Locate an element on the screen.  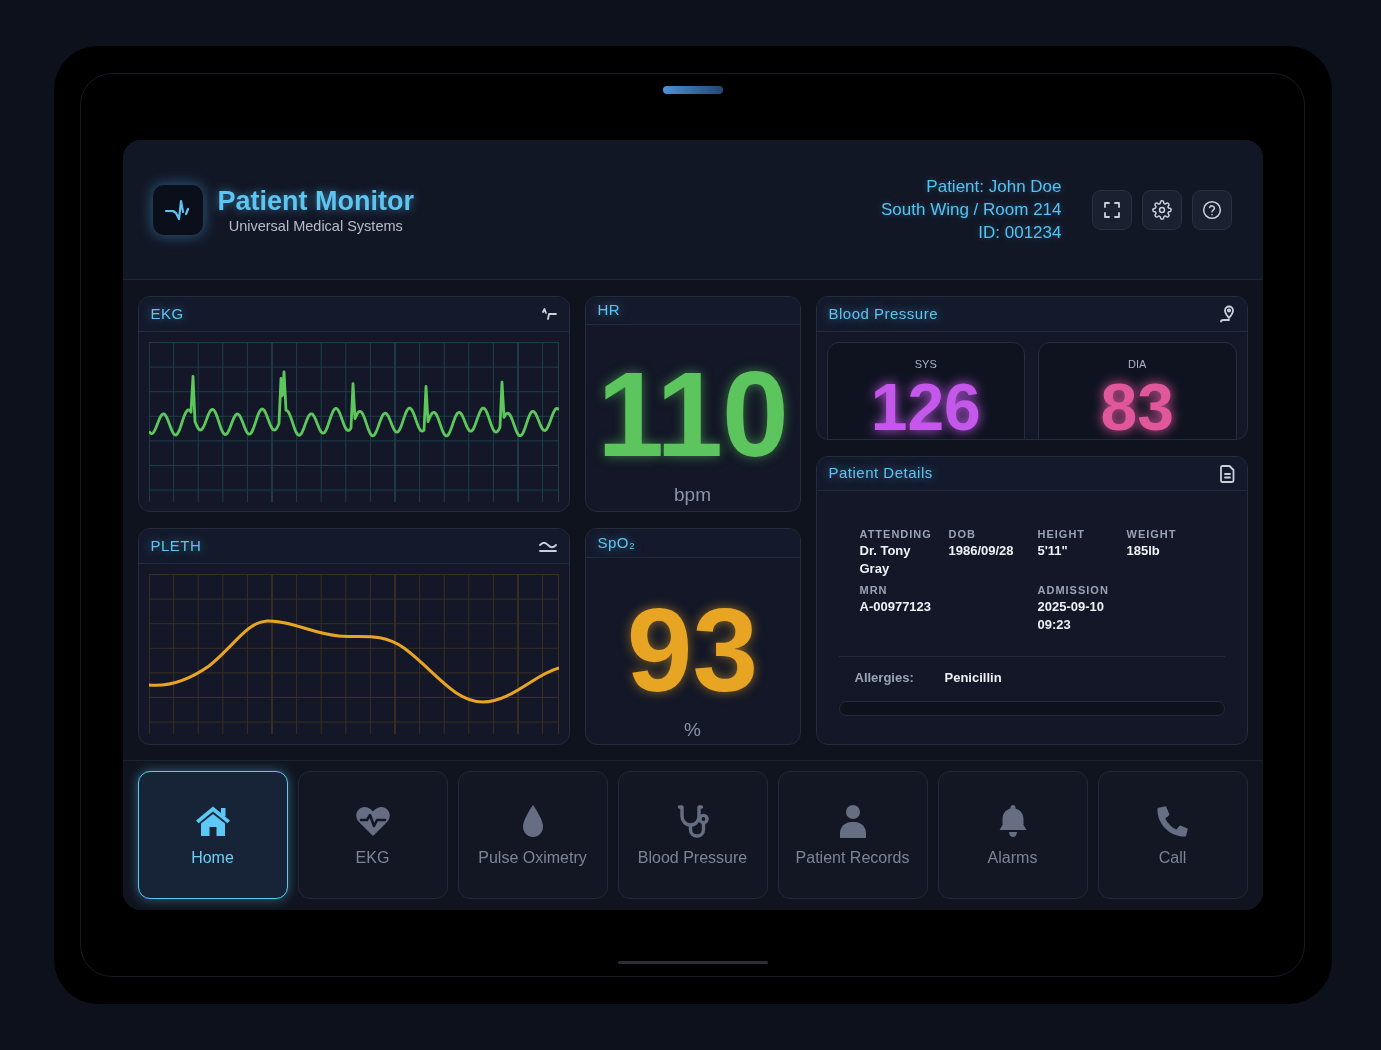
field-label: WEIGHT is located at coordinates (1152, 534).